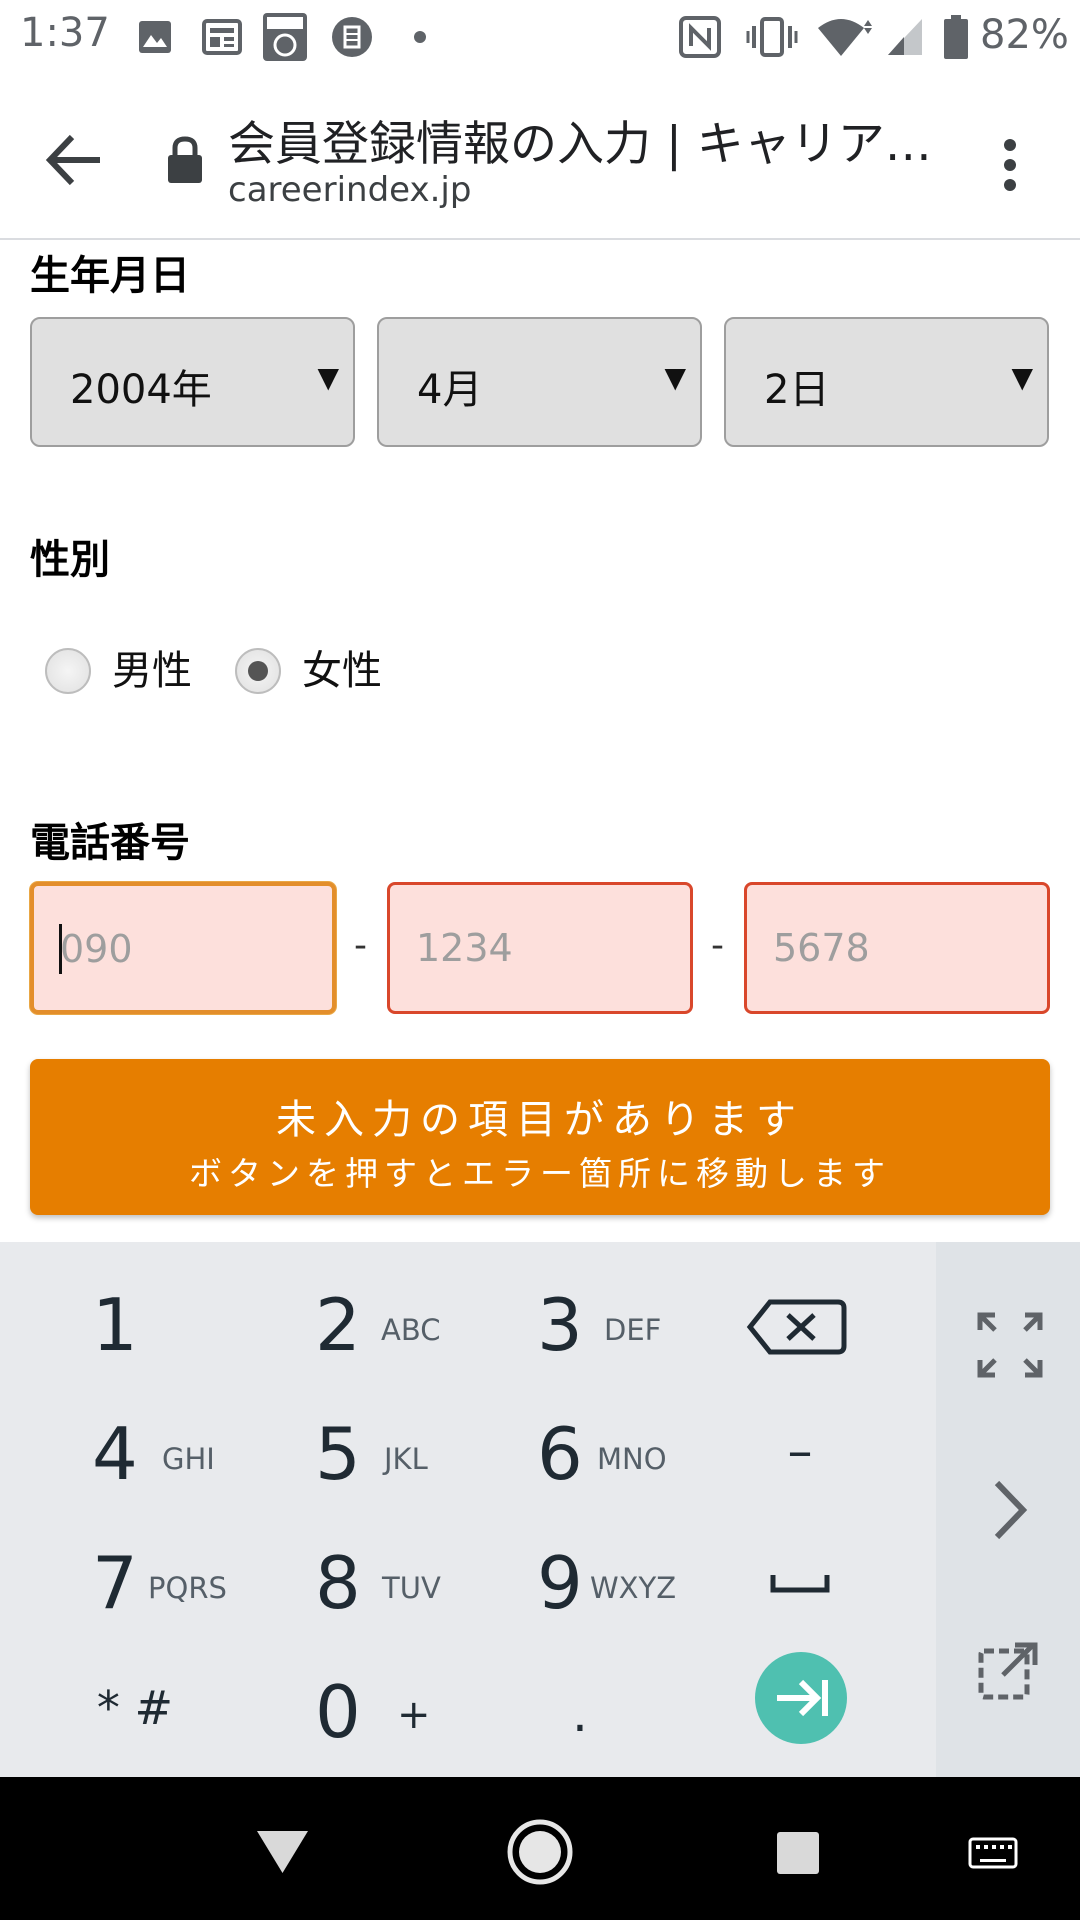 This screenshot has height=1920, width=1080. Describe the element at coordinates (406, 1459) in the screenshot. I see `key-5-letters: JKL` at that location.